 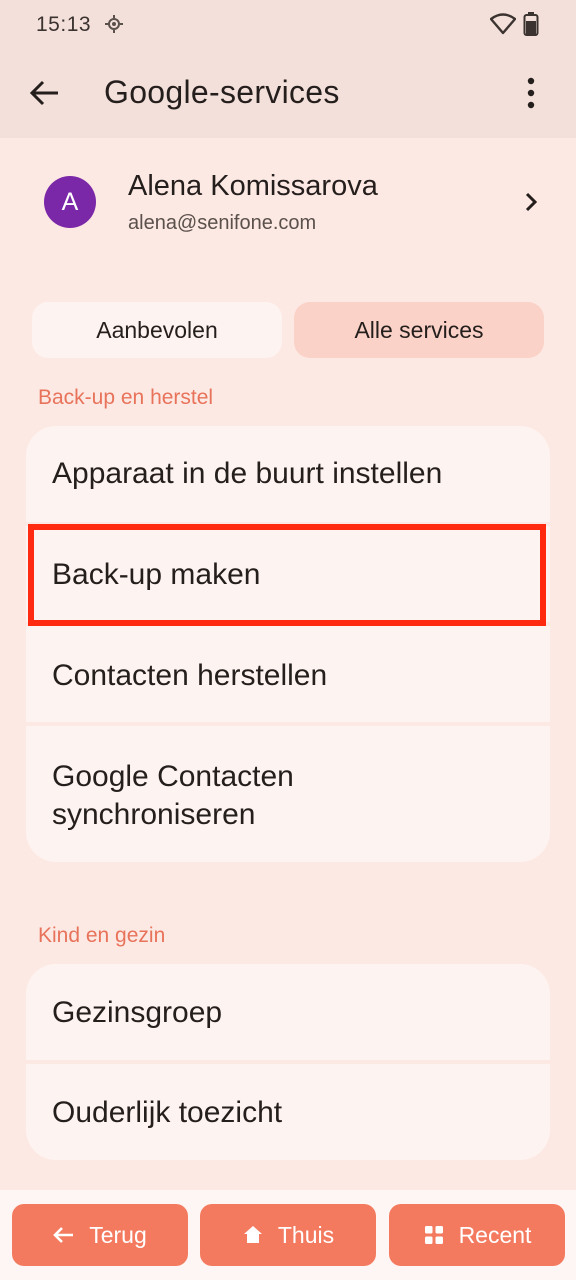 What do you see at coordinates (531, 93) in the screenshot?
I see `more-vert-icon` at bounding box center [531, 93].